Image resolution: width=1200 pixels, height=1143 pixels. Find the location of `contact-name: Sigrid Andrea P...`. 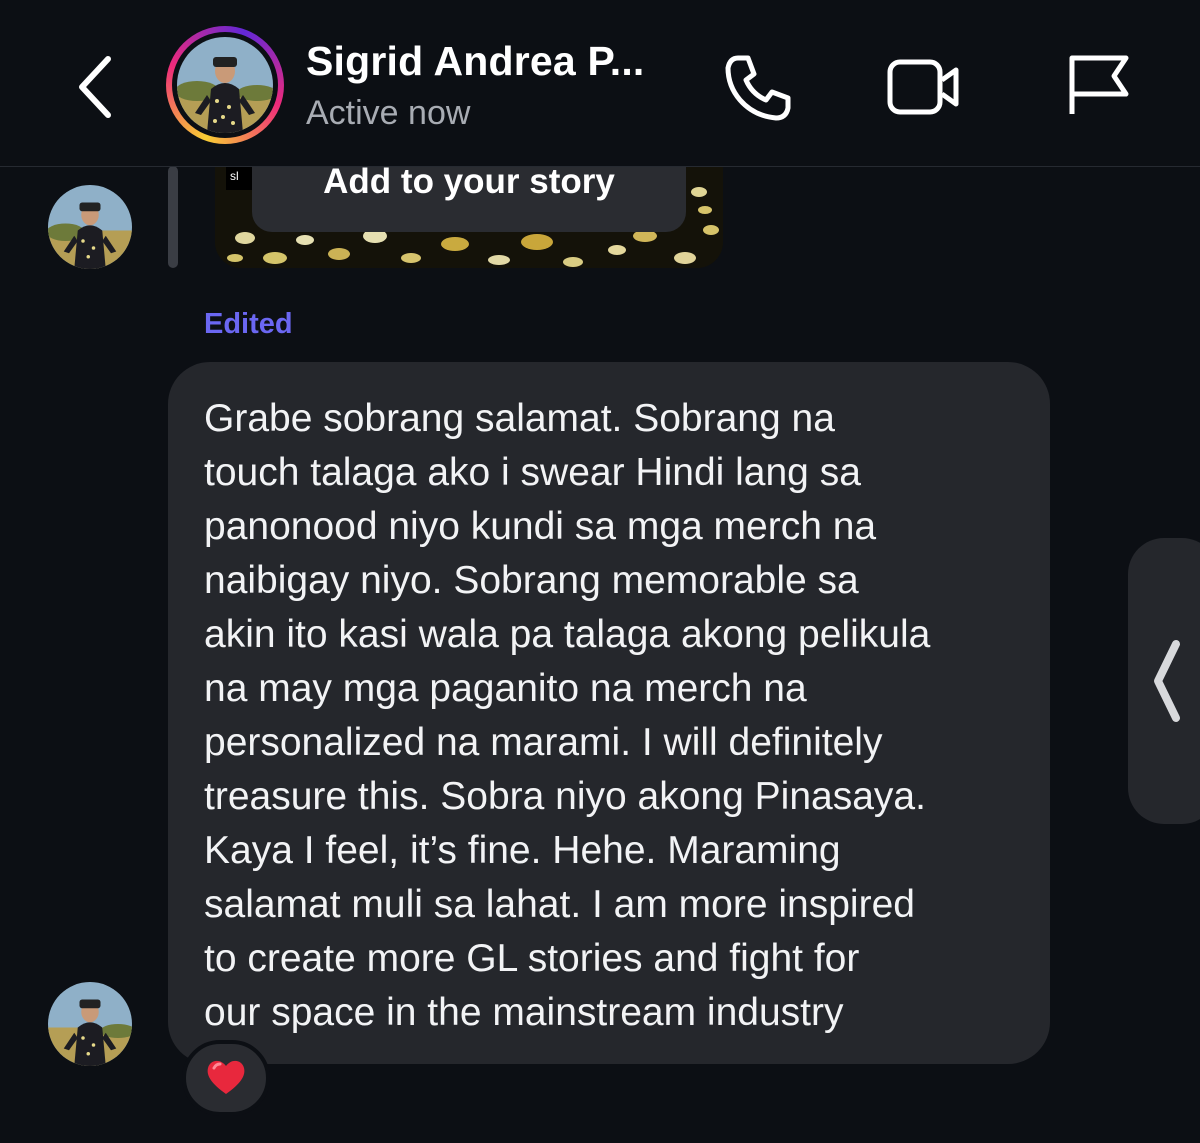

contact-name: Sigrid Andrea P... is located at coordinates (475, 61).